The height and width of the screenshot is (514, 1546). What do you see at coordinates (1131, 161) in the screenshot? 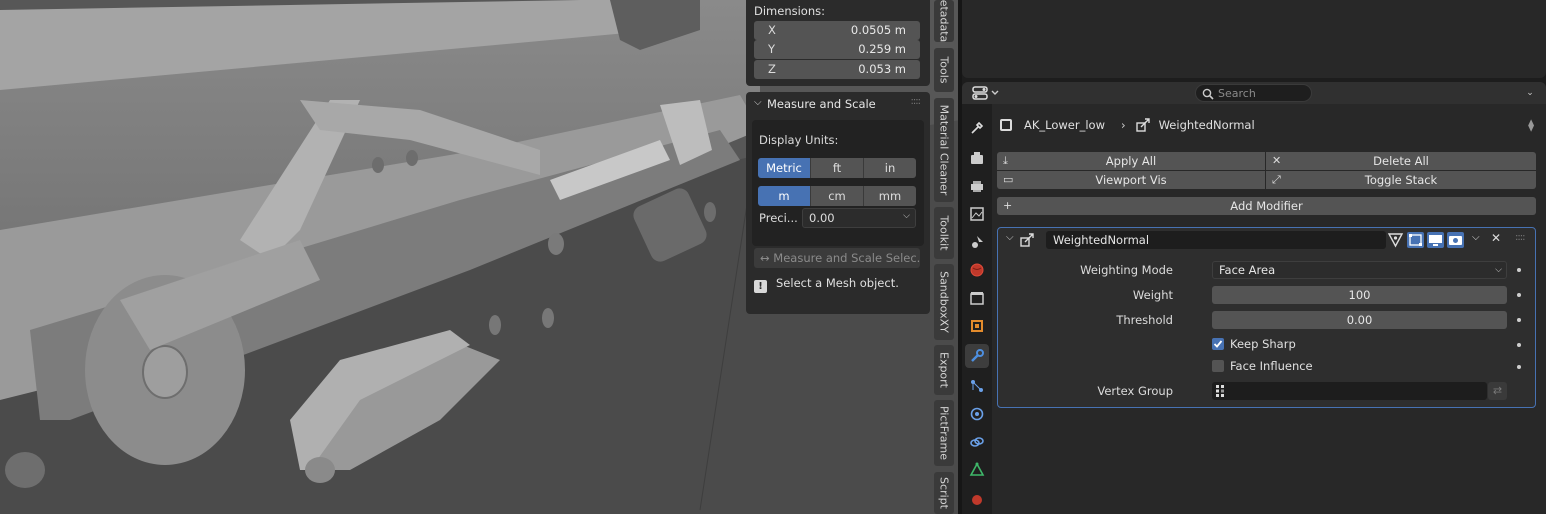
I see `apply-all-button: ⤓ Apply All` at bounding box center [1131, 161].